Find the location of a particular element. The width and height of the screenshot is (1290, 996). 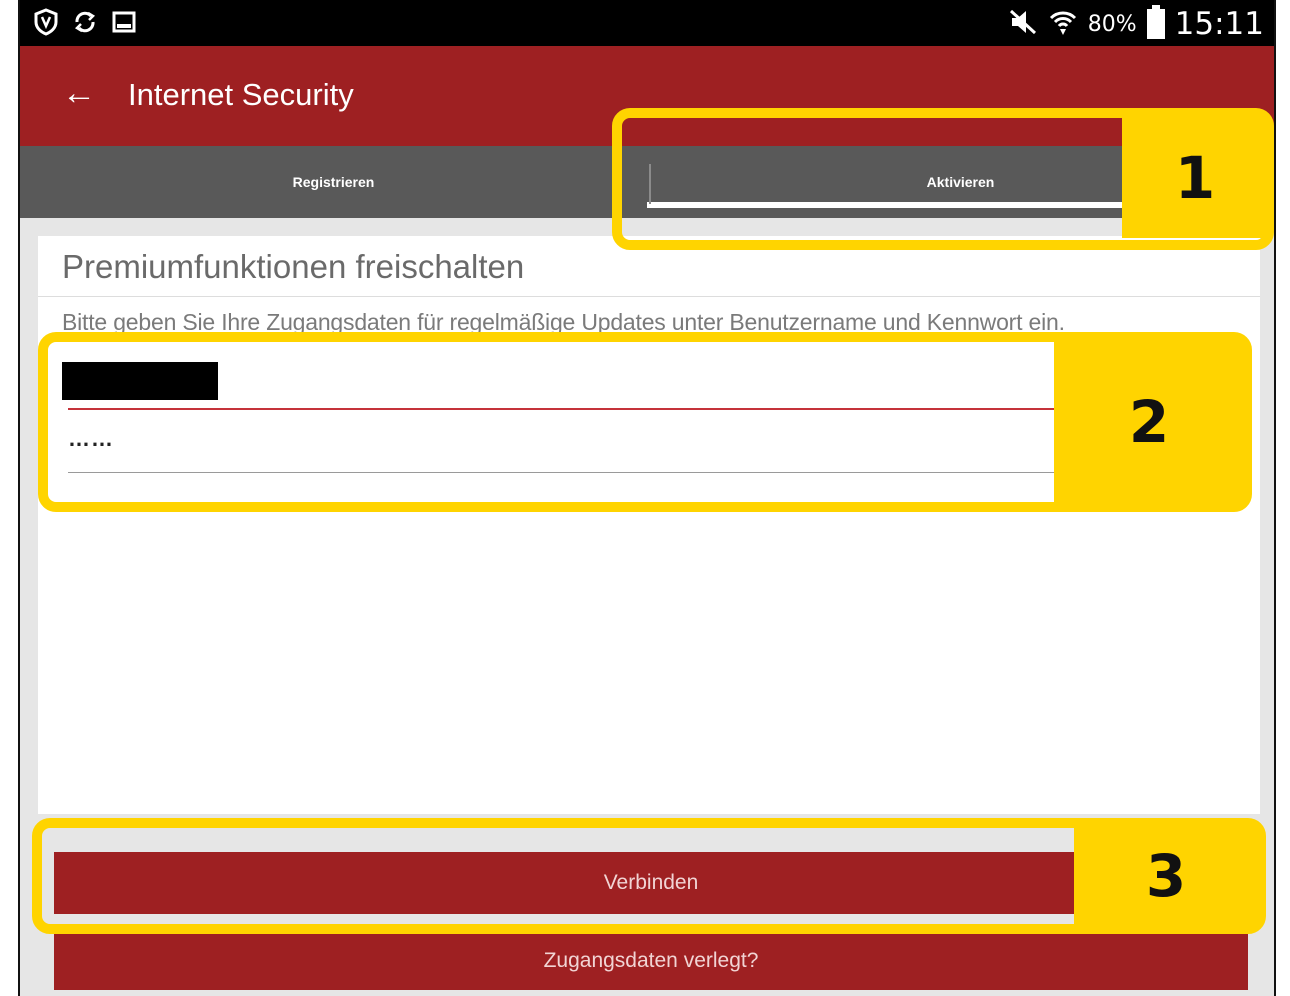

callout-number-1: 1 is located at coordinates (1195, 178).